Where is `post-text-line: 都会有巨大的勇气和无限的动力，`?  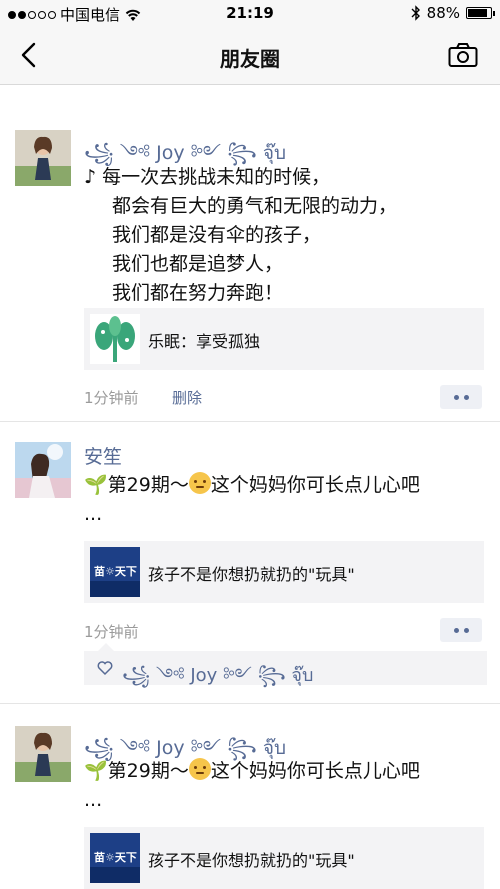 post-text-line: 都会有巨大的勇气和无限的动力， is located at coordinates (255, 206).